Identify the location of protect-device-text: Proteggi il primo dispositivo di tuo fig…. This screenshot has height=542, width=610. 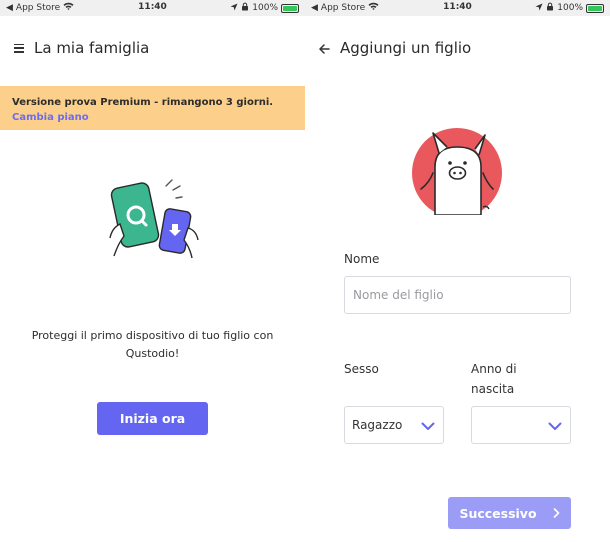
(152, 344).